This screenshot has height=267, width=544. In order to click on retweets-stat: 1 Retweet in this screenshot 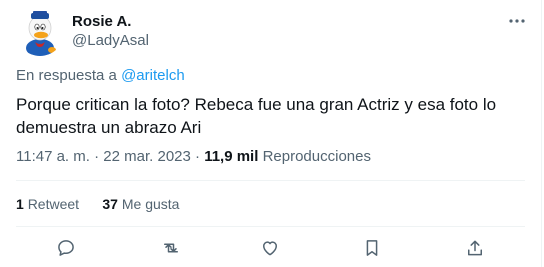, I will do `click(47, 204)`.